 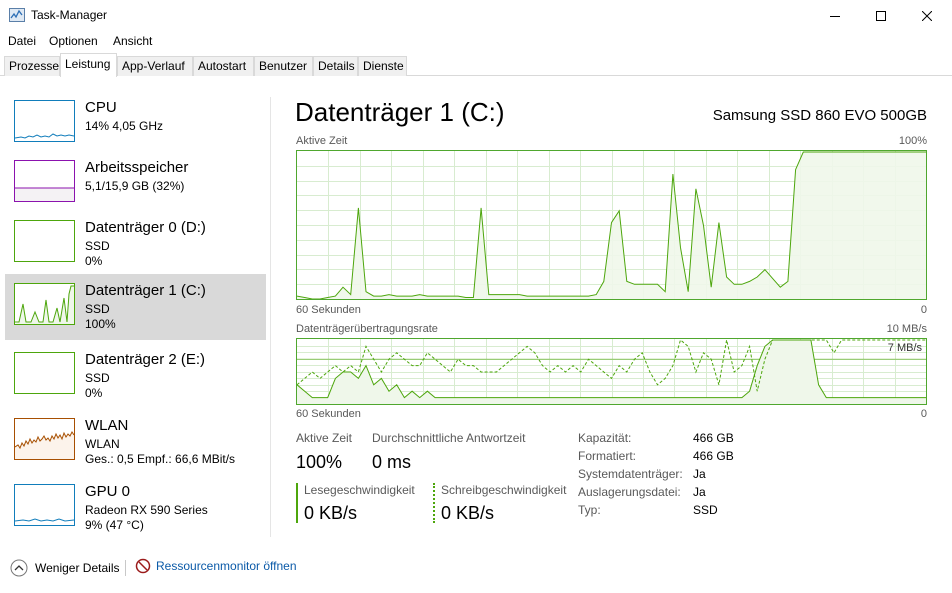 I want to click on read-speed-indicator, so click(x=297, y=503).